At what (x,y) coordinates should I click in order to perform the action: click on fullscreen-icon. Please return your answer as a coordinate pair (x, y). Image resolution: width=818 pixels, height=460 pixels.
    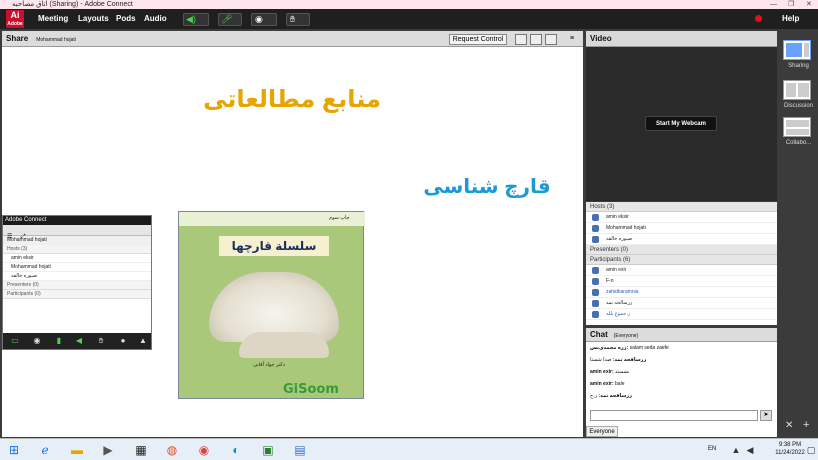
    Looking at the image, I should click on (551, 39).